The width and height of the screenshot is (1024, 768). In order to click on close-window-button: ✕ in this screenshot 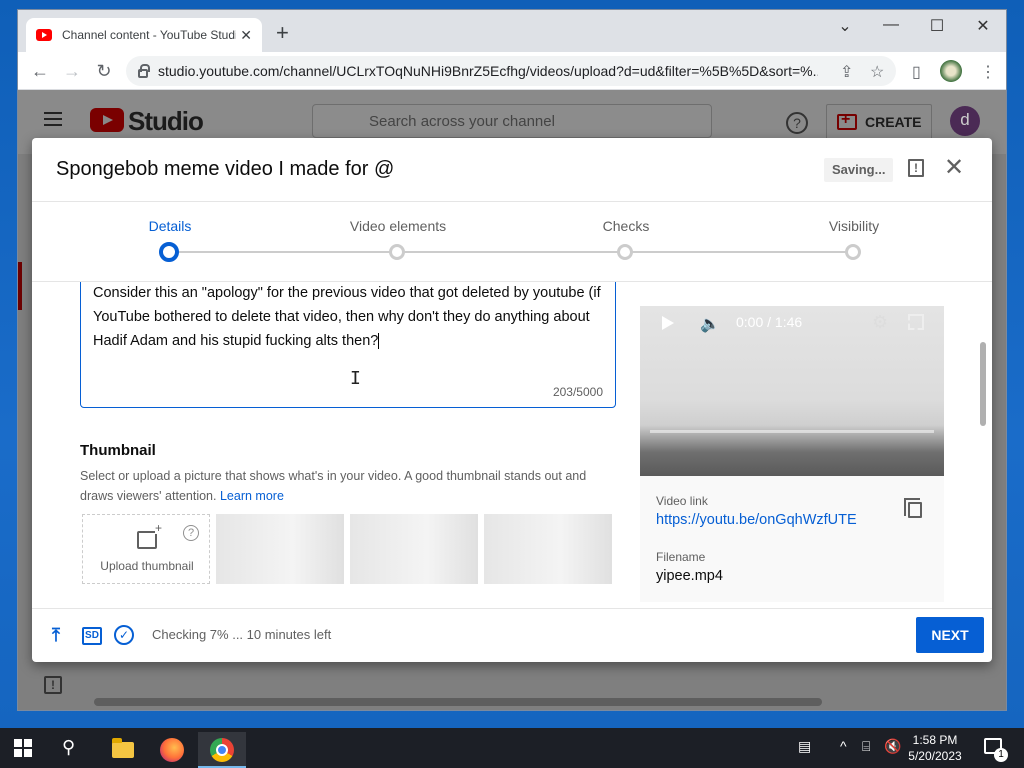, I will do `click(983, 26)`.